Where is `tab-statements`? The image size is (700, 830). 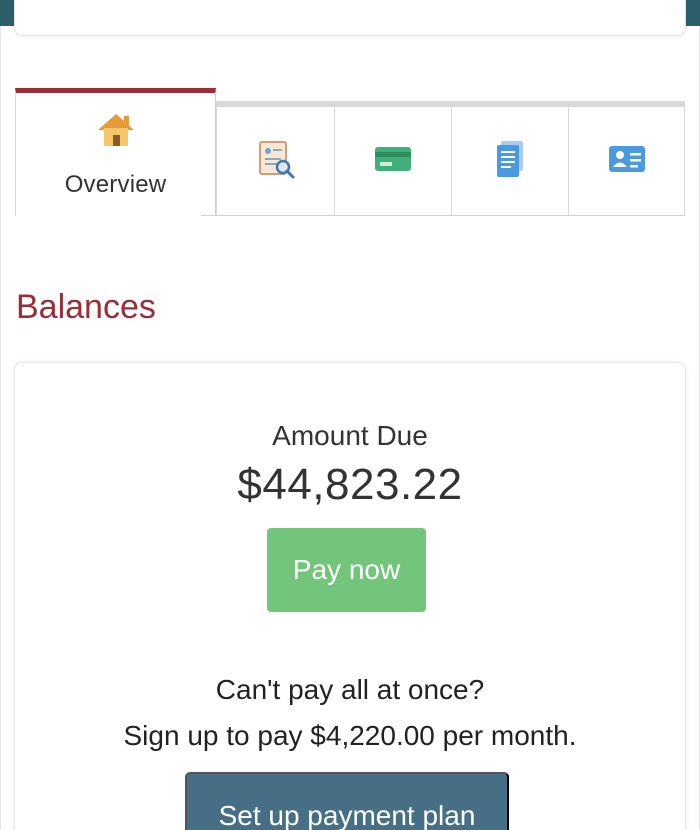 tab-statements is located at coordinates (510, 158).